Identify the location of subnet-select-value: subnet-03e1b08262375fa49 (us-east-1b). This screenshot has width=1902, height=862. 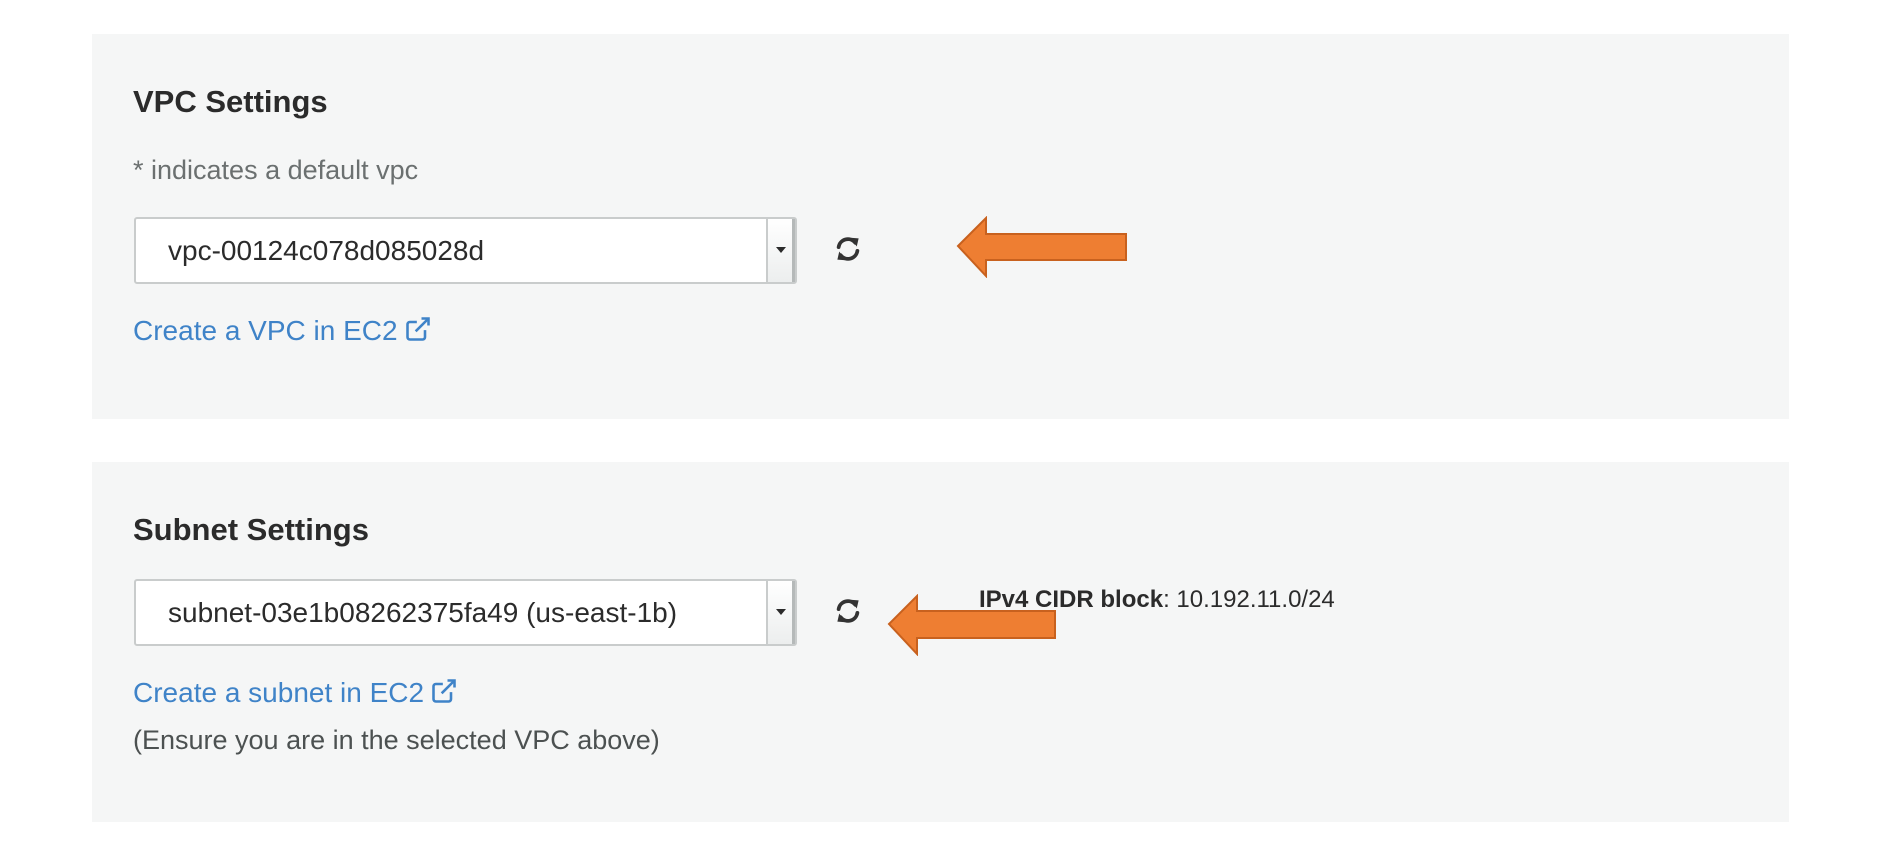
(423, 612).